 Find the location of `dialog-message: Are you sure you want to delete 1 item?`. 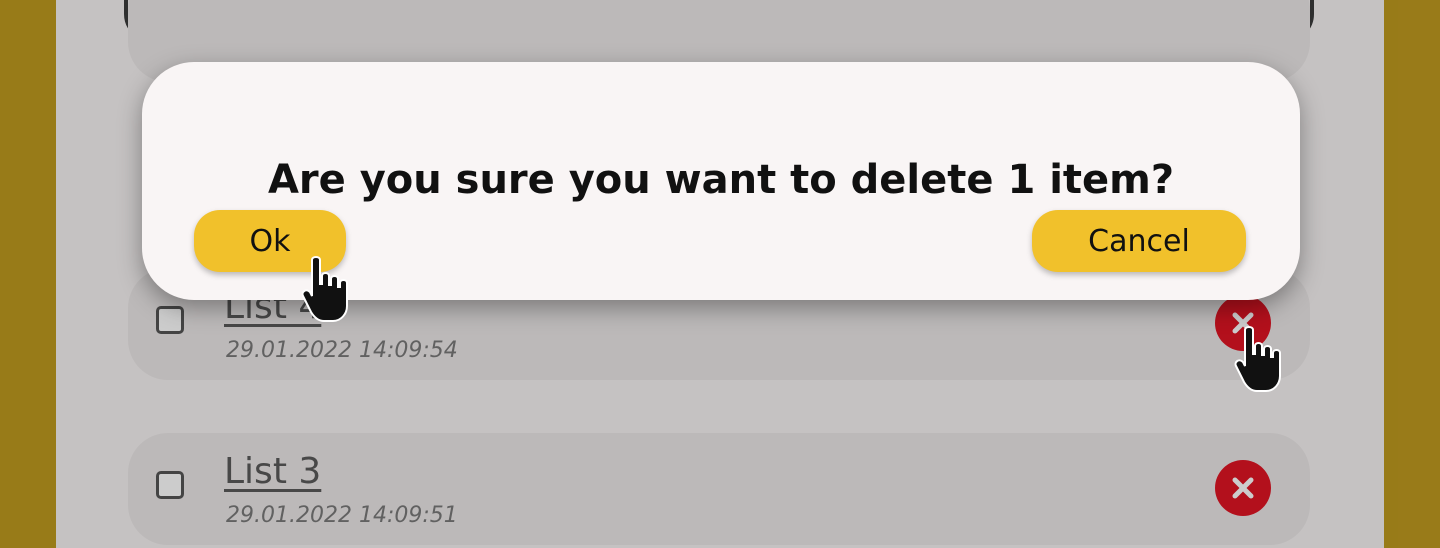

dialog-message: Are you sure you want to delete 1 item? is located at coordinates (721, 180).